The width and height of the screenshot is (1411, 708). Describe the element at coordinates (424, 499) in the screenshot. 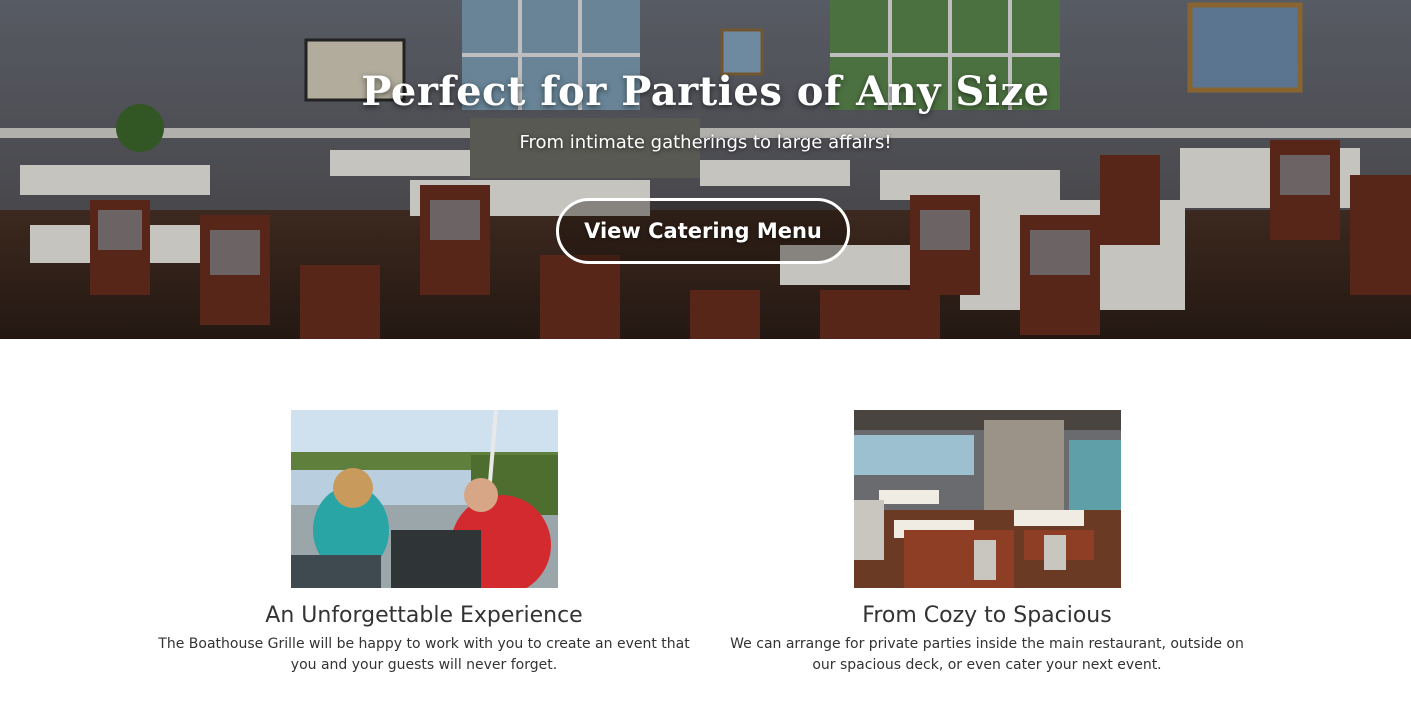

I see `lakeside-dining-photo` at that location.